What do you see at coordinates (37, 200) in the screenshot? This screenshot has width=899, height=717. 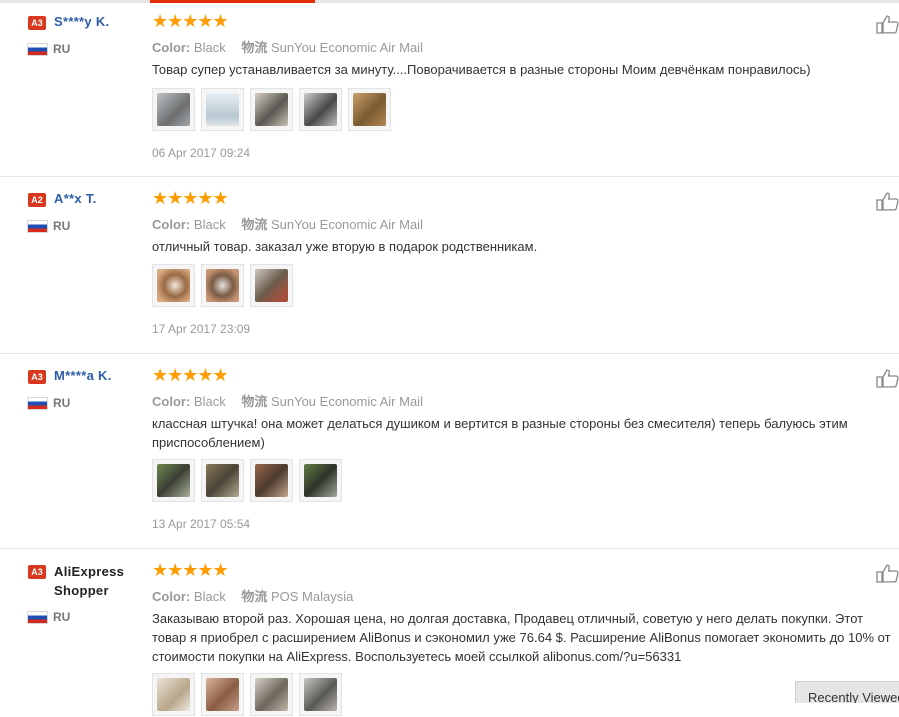 I see `buyer-level-badge: A2` at bounding box center [37, 200].